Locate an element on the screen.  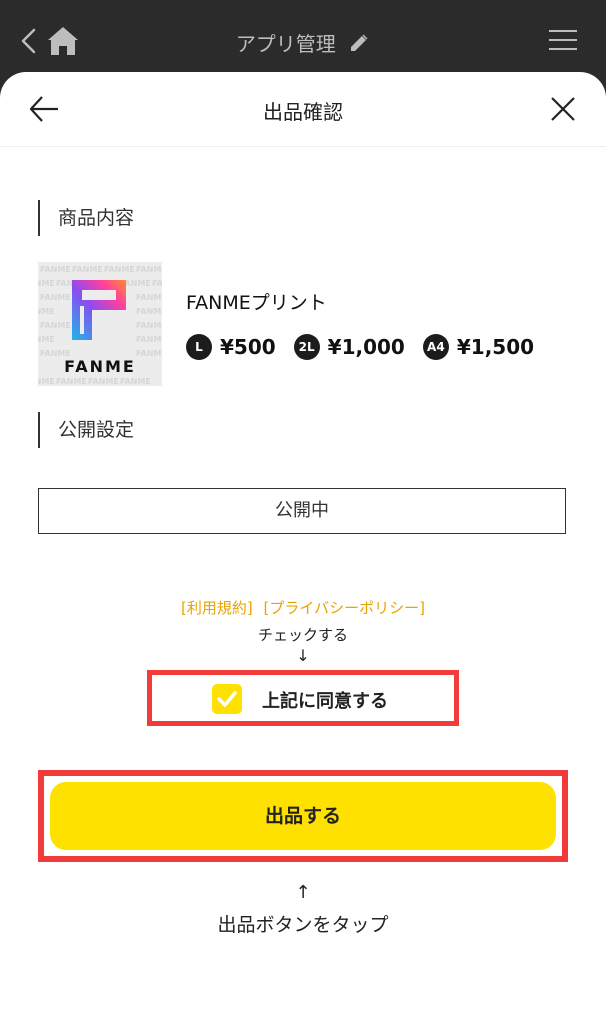
fanme-logo-icon is located at coordinates (99, 310).